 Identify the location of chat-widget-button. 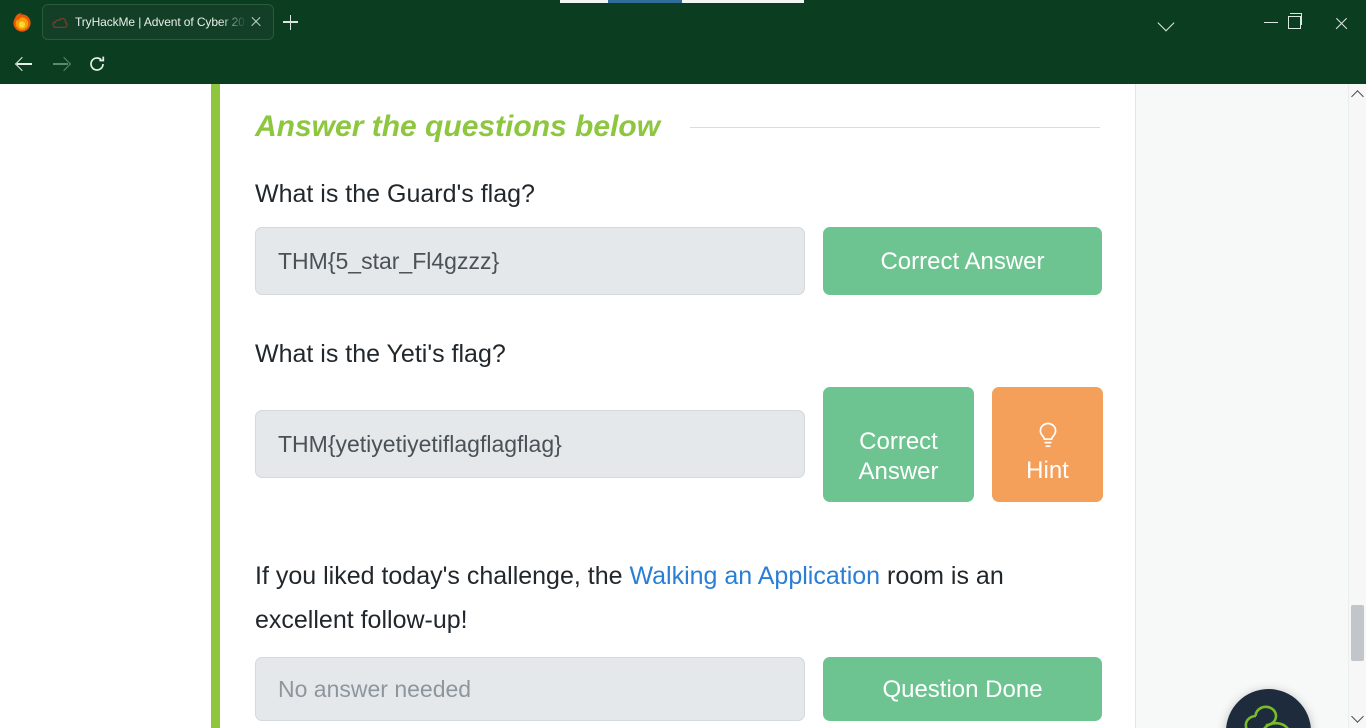
(1268, 708).